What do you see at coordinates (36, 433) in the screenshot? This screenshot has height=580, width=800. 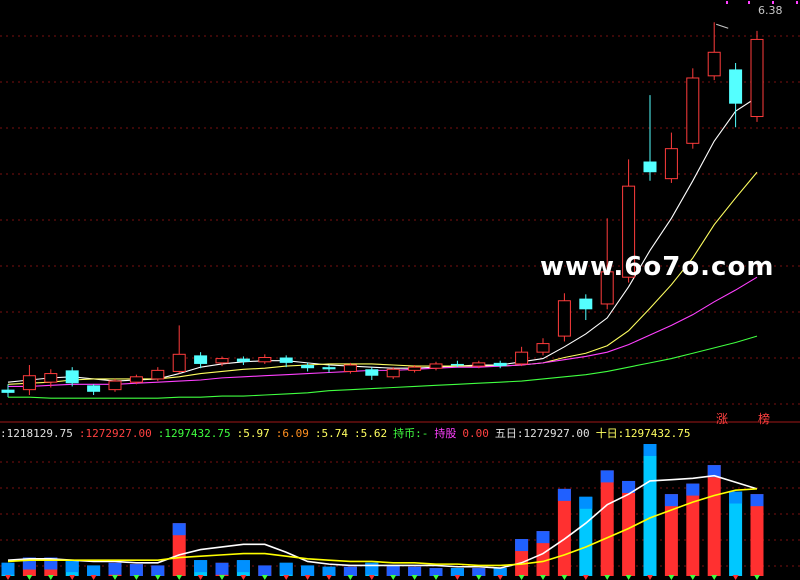 I see `status-v1: :1218129.75` at bounding box center [36, 433].